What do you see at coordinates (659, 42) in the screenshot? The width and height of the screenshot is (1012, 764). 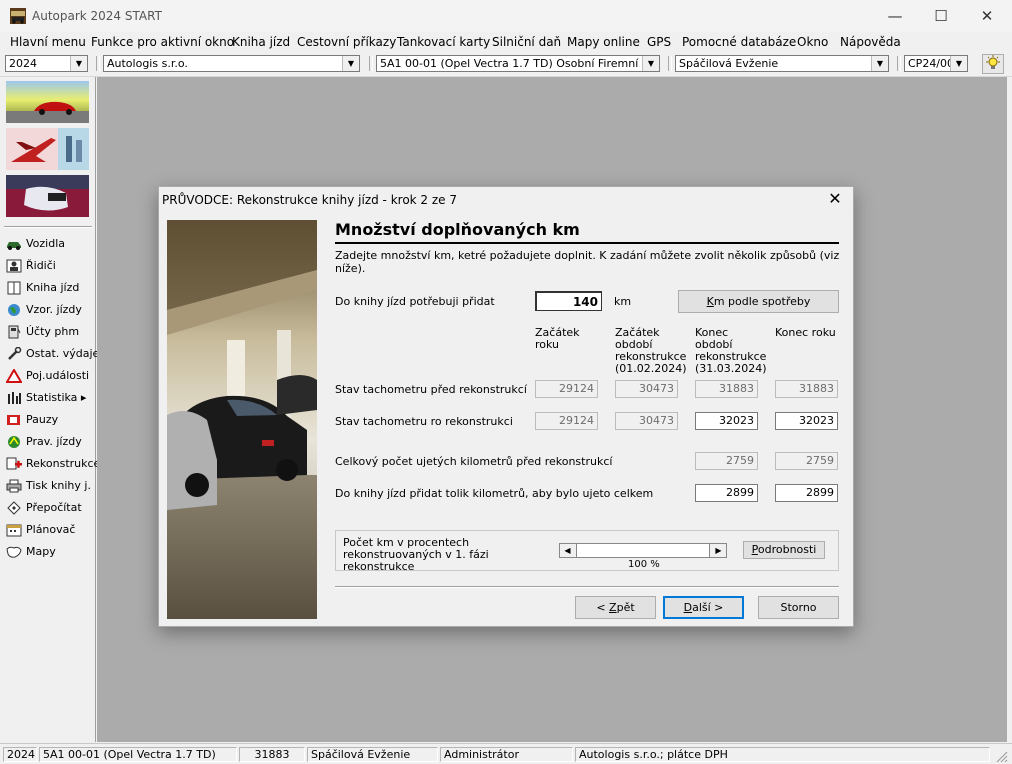 I see `menu-gps: GPS` at bounding box center [659, 42].